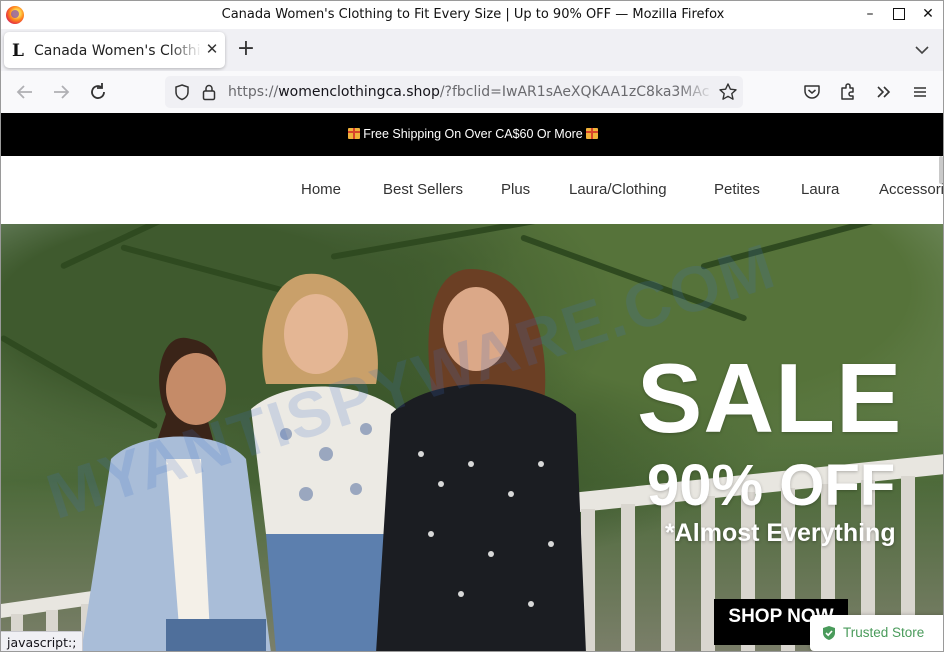  What do you see at coordinates (574, 92) in the screenshot?
I see `url-suffix: /?fbclid=IwAR1sAeXQKAA1zC8ka3MAc` at bounding box center [574, 92].